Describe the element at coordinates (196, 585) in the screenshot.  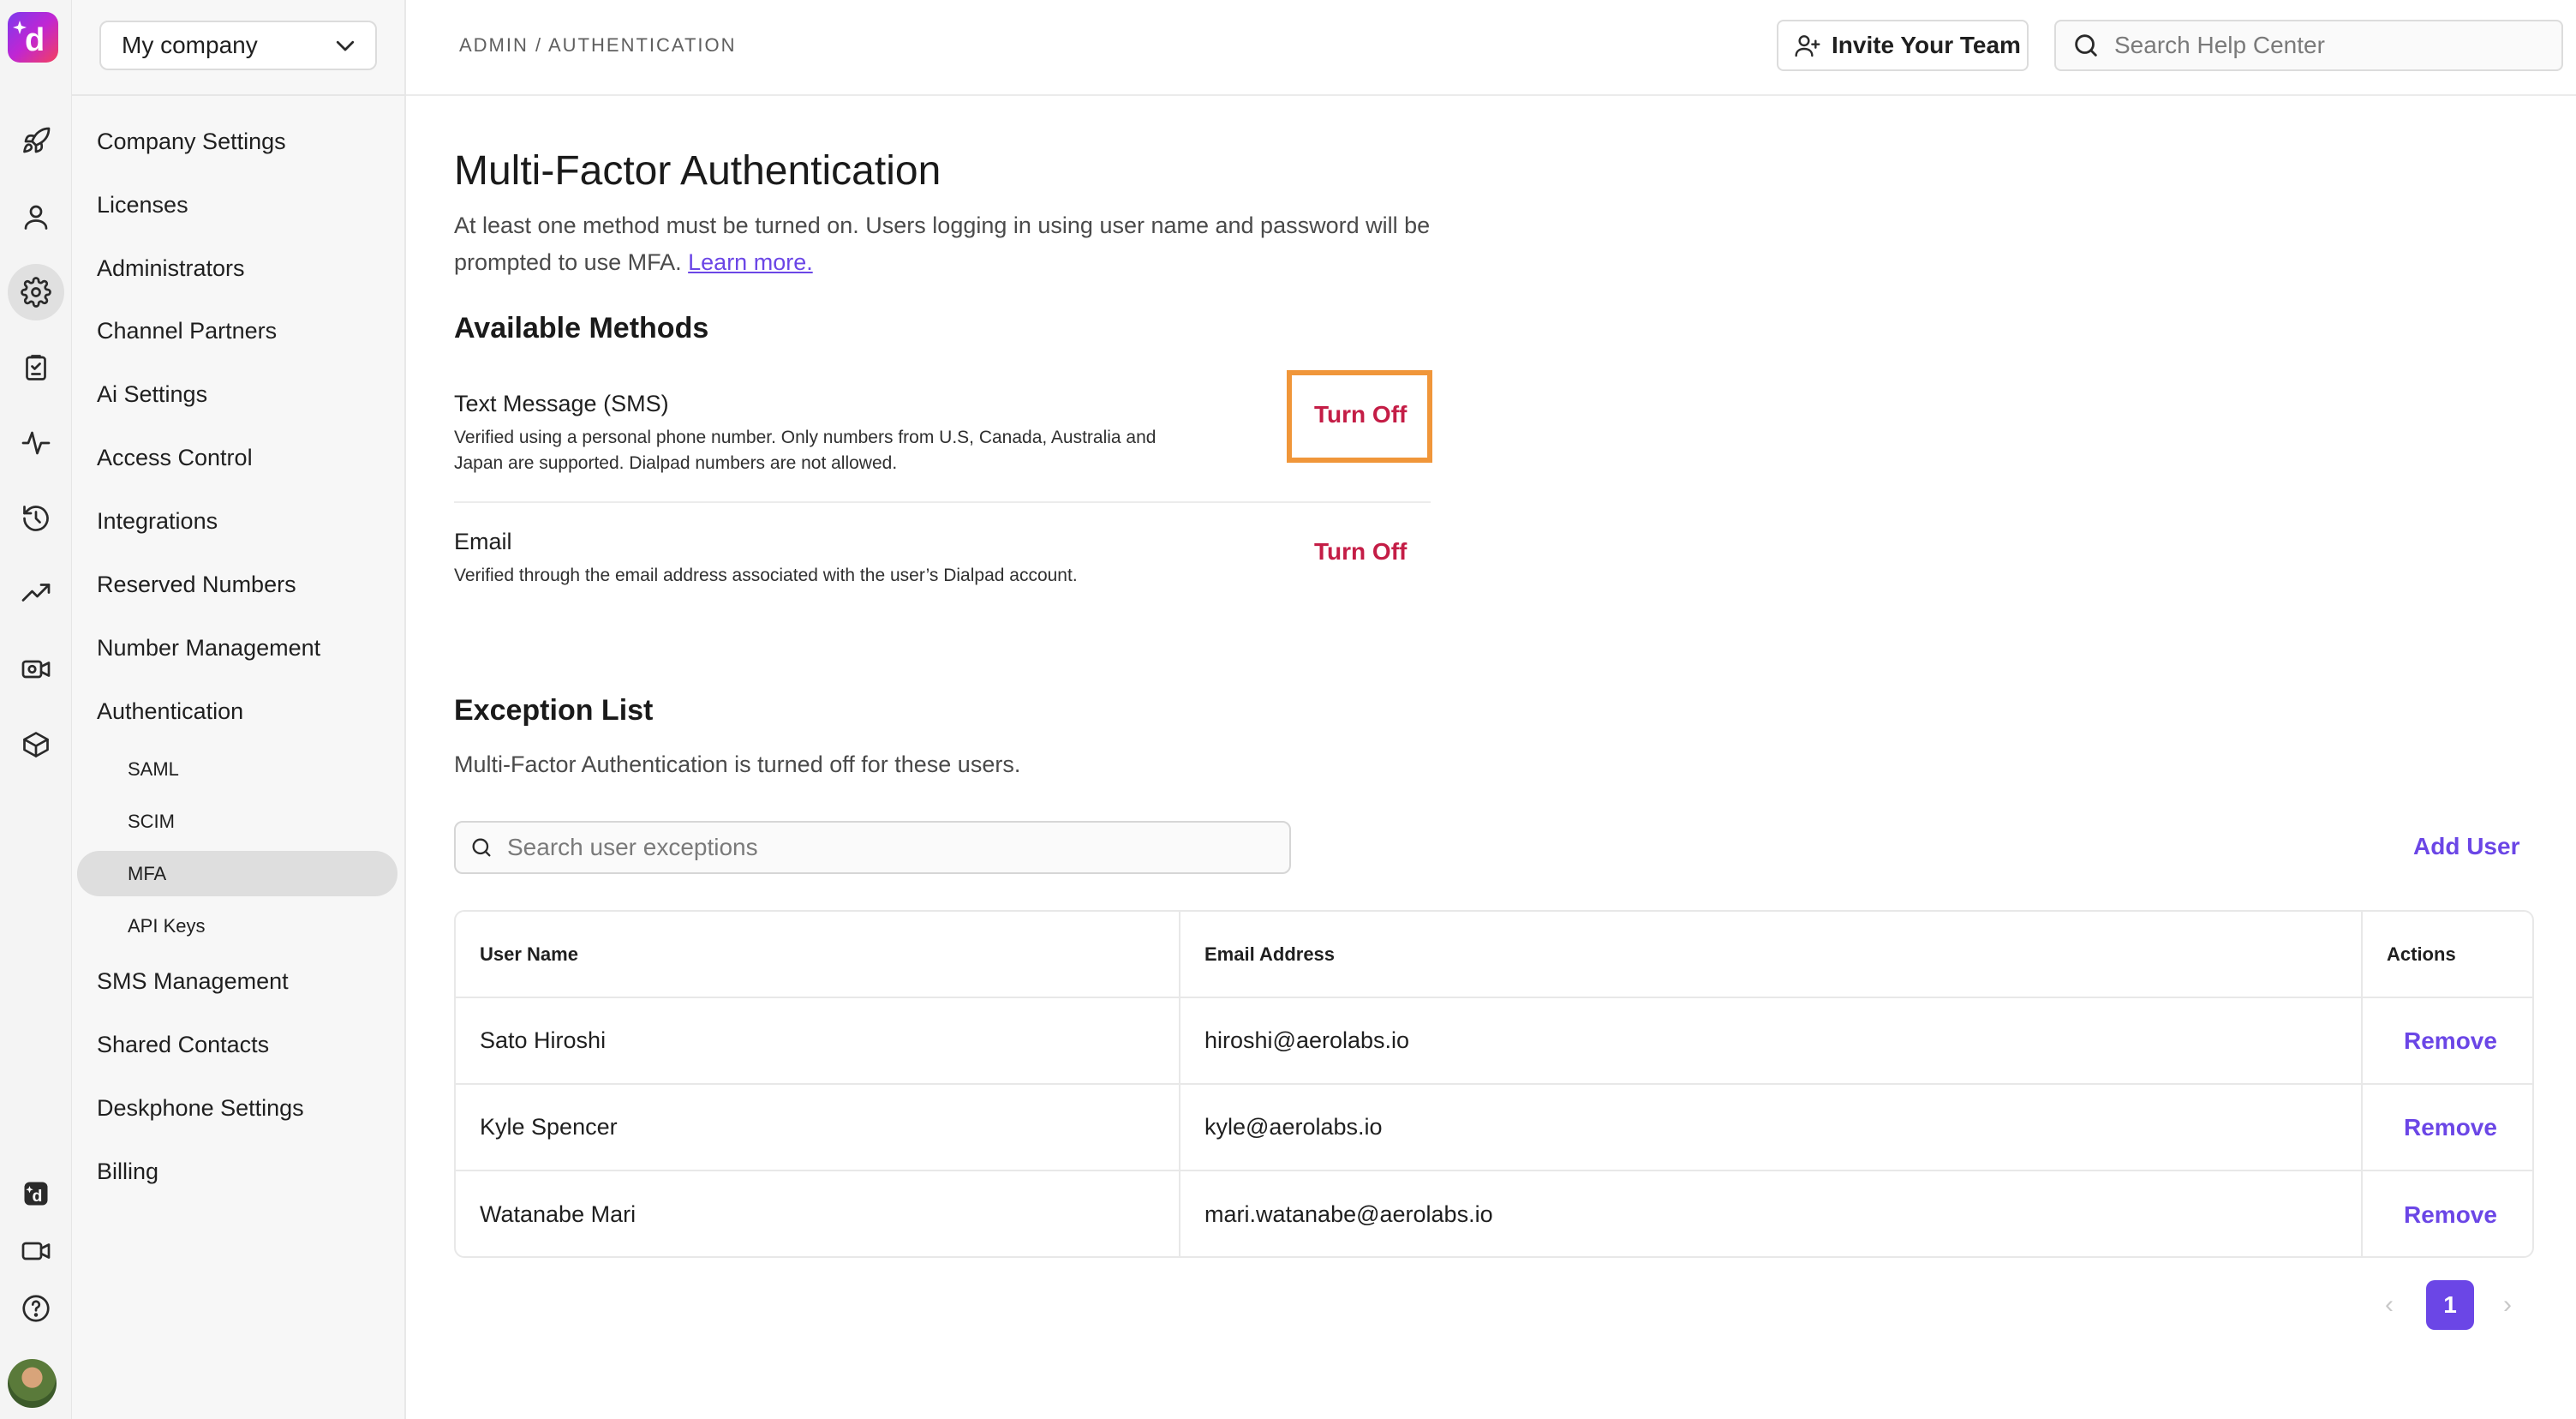
I see `sidebar-item-reserved-numbers: Reserved Numbers` at that location.